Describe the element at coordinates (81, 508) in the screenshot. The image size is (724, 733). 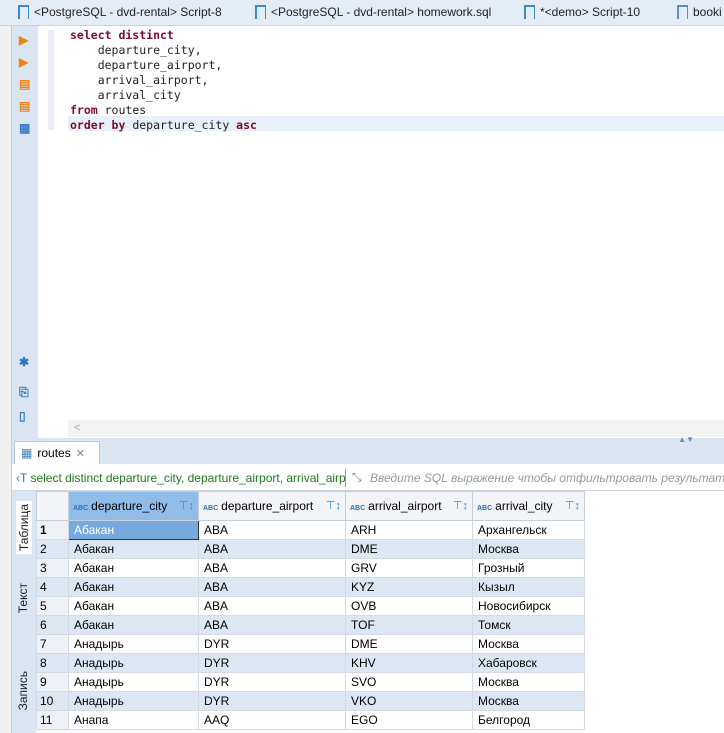
I see `text-type-icon: ABC` at that location.